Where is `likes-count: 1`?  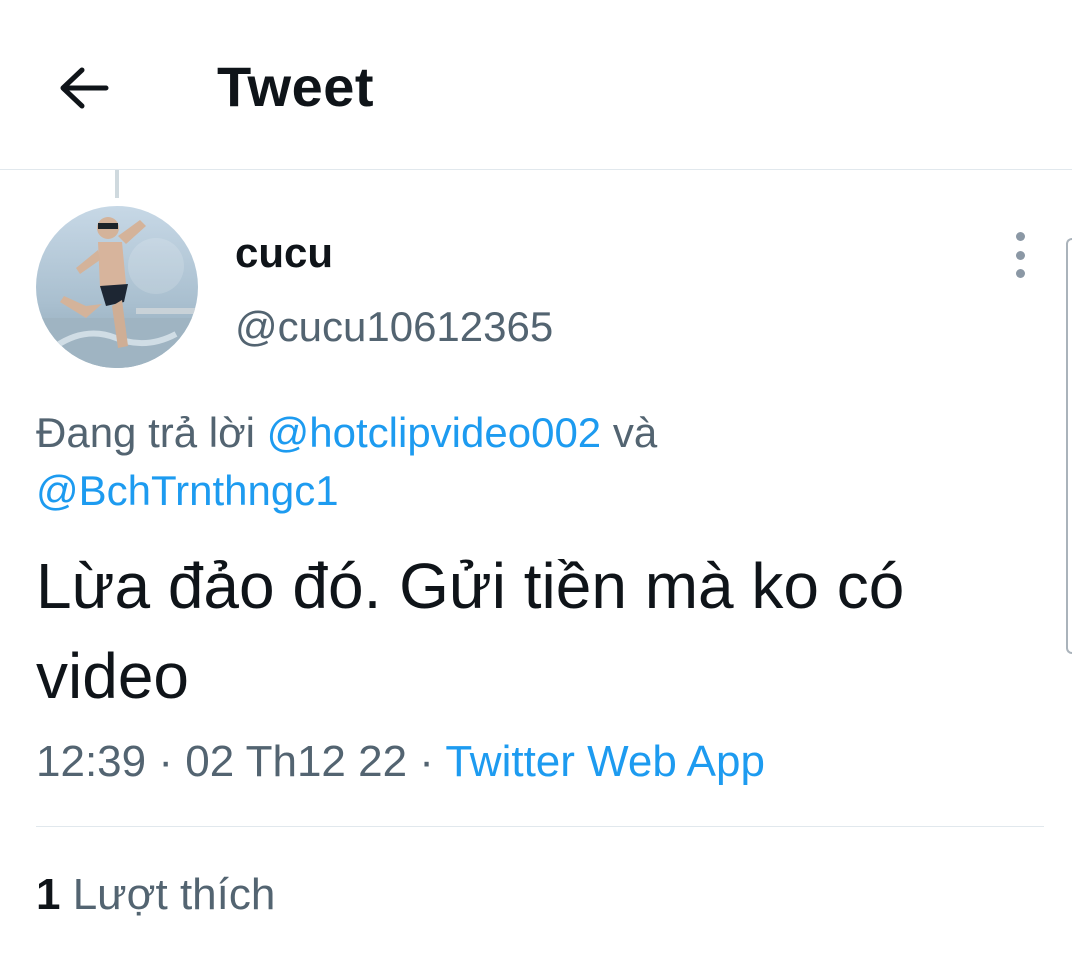
likes-count: 1 is located at coordinates (48, 894).